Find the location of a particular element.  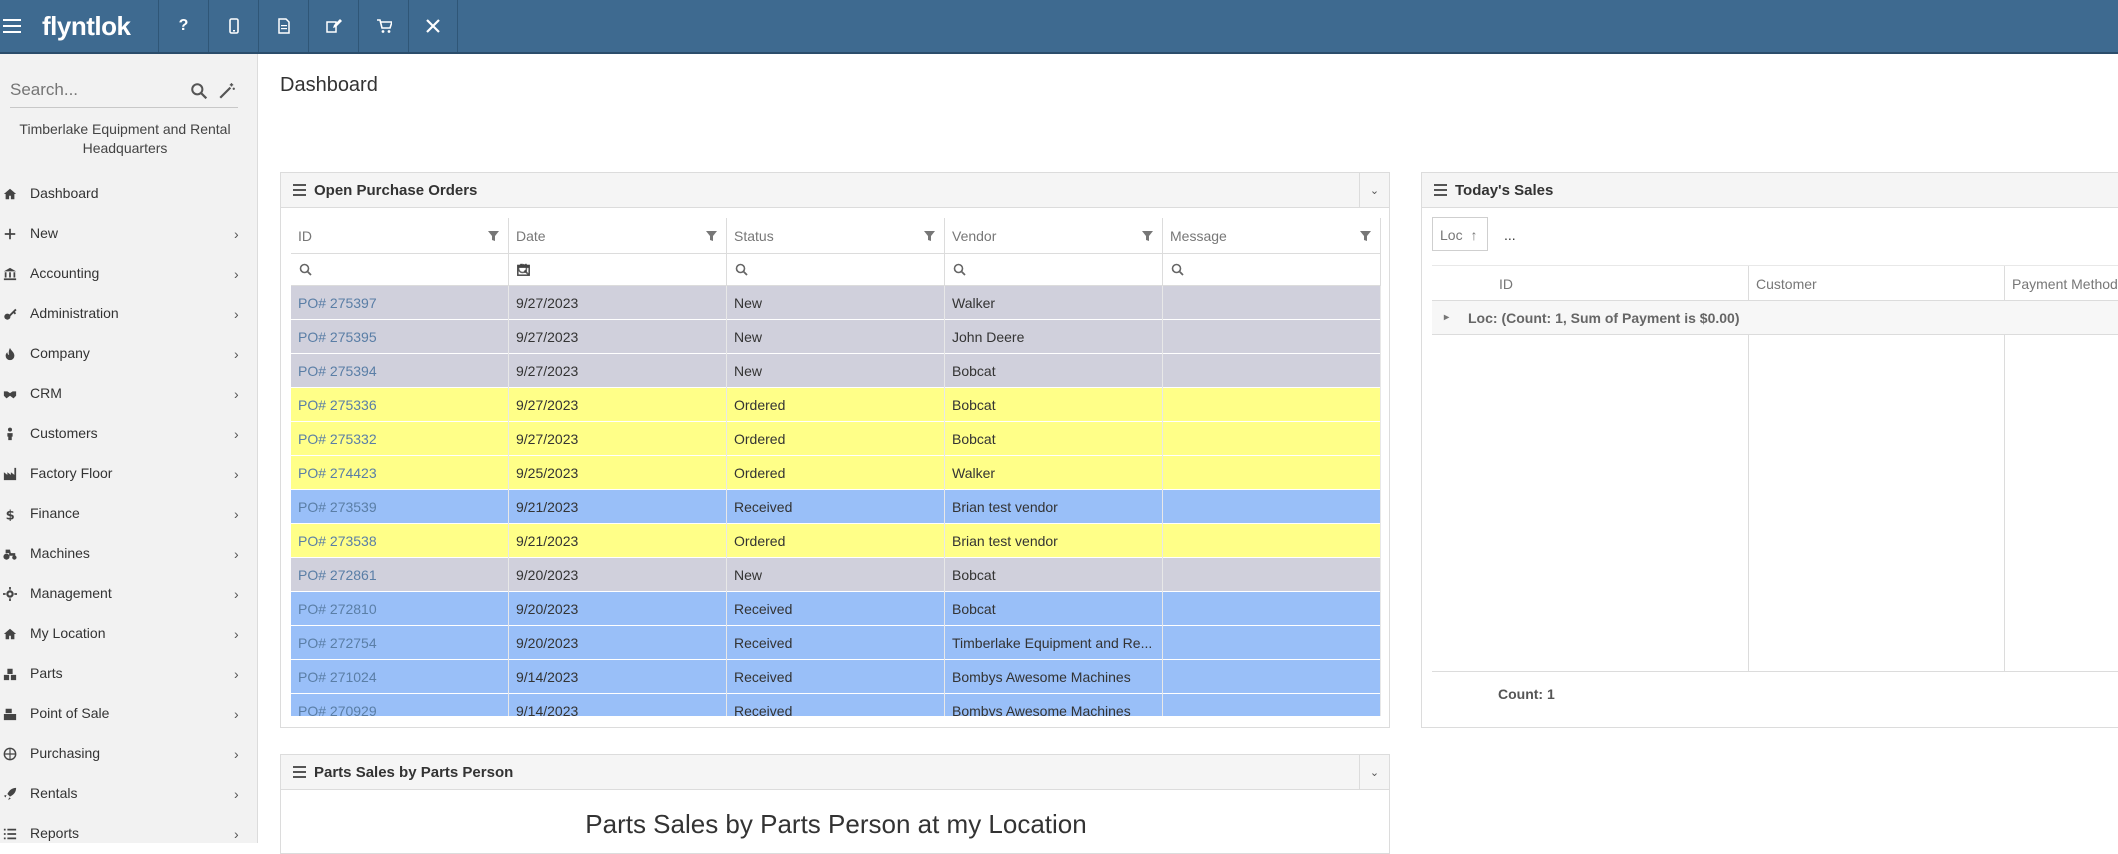

po-link: PO# 273539 is located at coordinates (400, 507).